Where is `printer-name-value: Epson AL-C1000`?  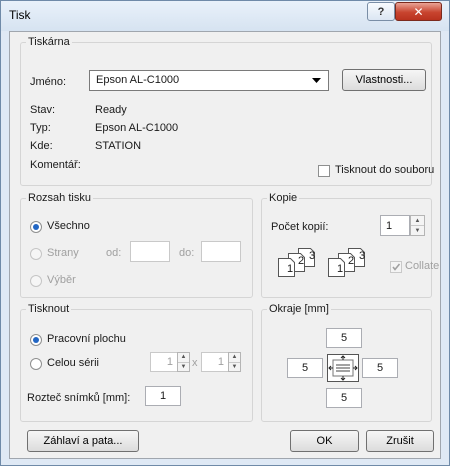
printer-name-value: Epson AL-C1000 is located at coordinates (138, 80).